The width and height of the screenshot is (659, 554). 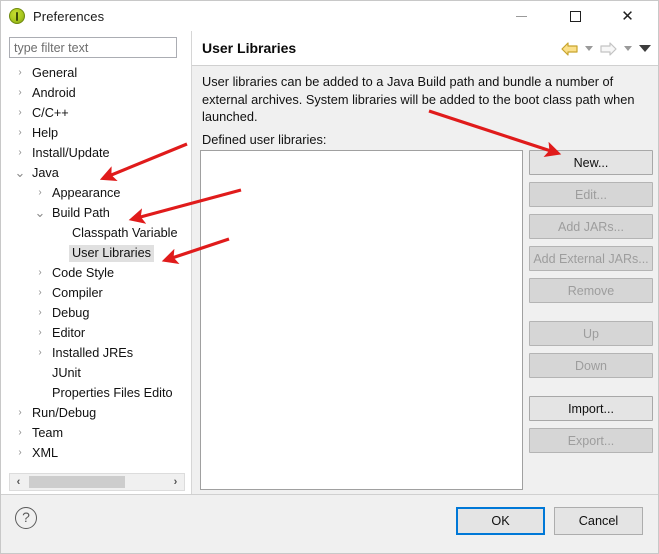 I want to click on tree-item-debug: › Debug, so click(x=97, y=313).